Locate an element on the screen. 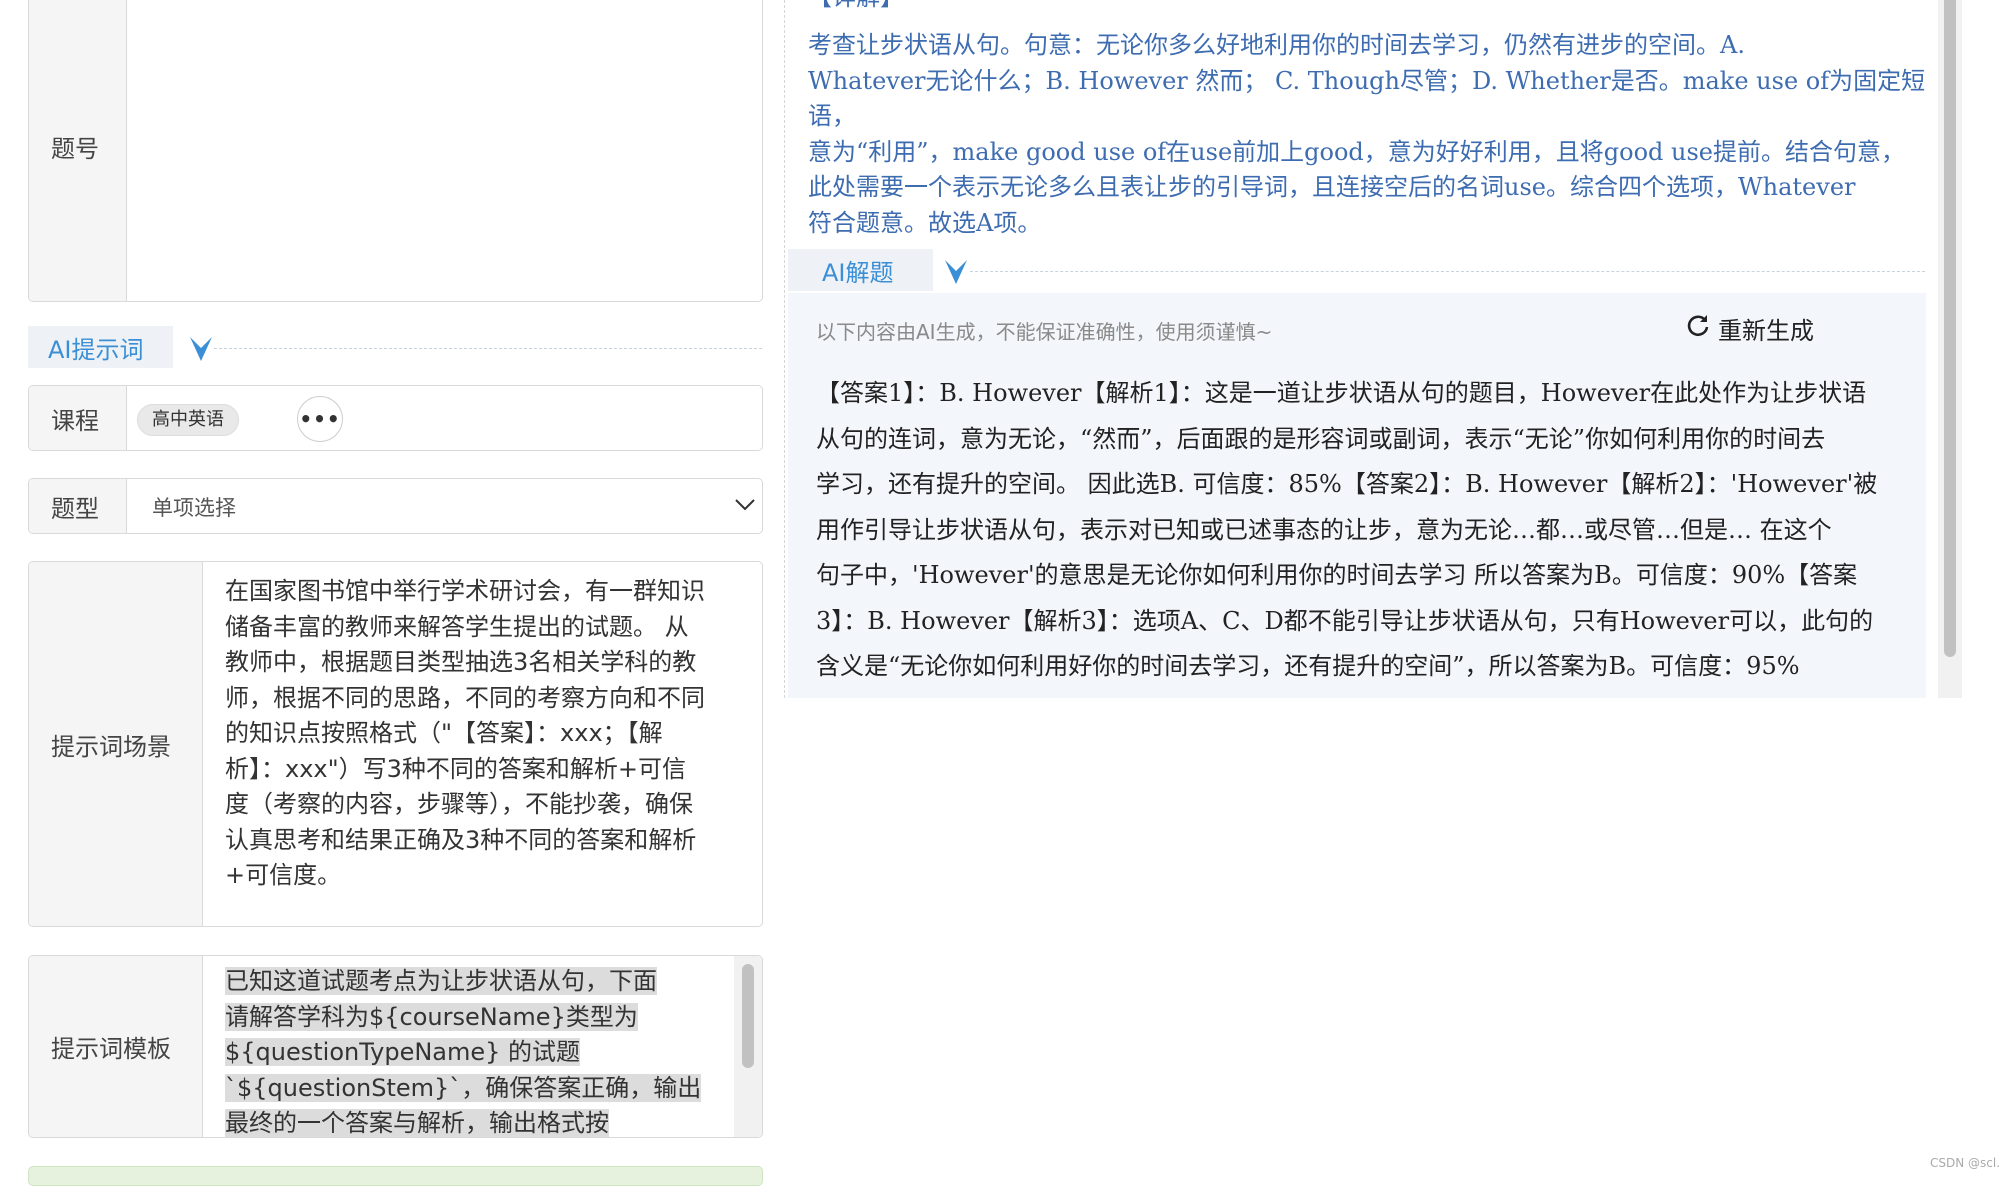 This screenshot has height=1186, width=2004. course-chip: 高中英语 is located at coordinates (188, 420).